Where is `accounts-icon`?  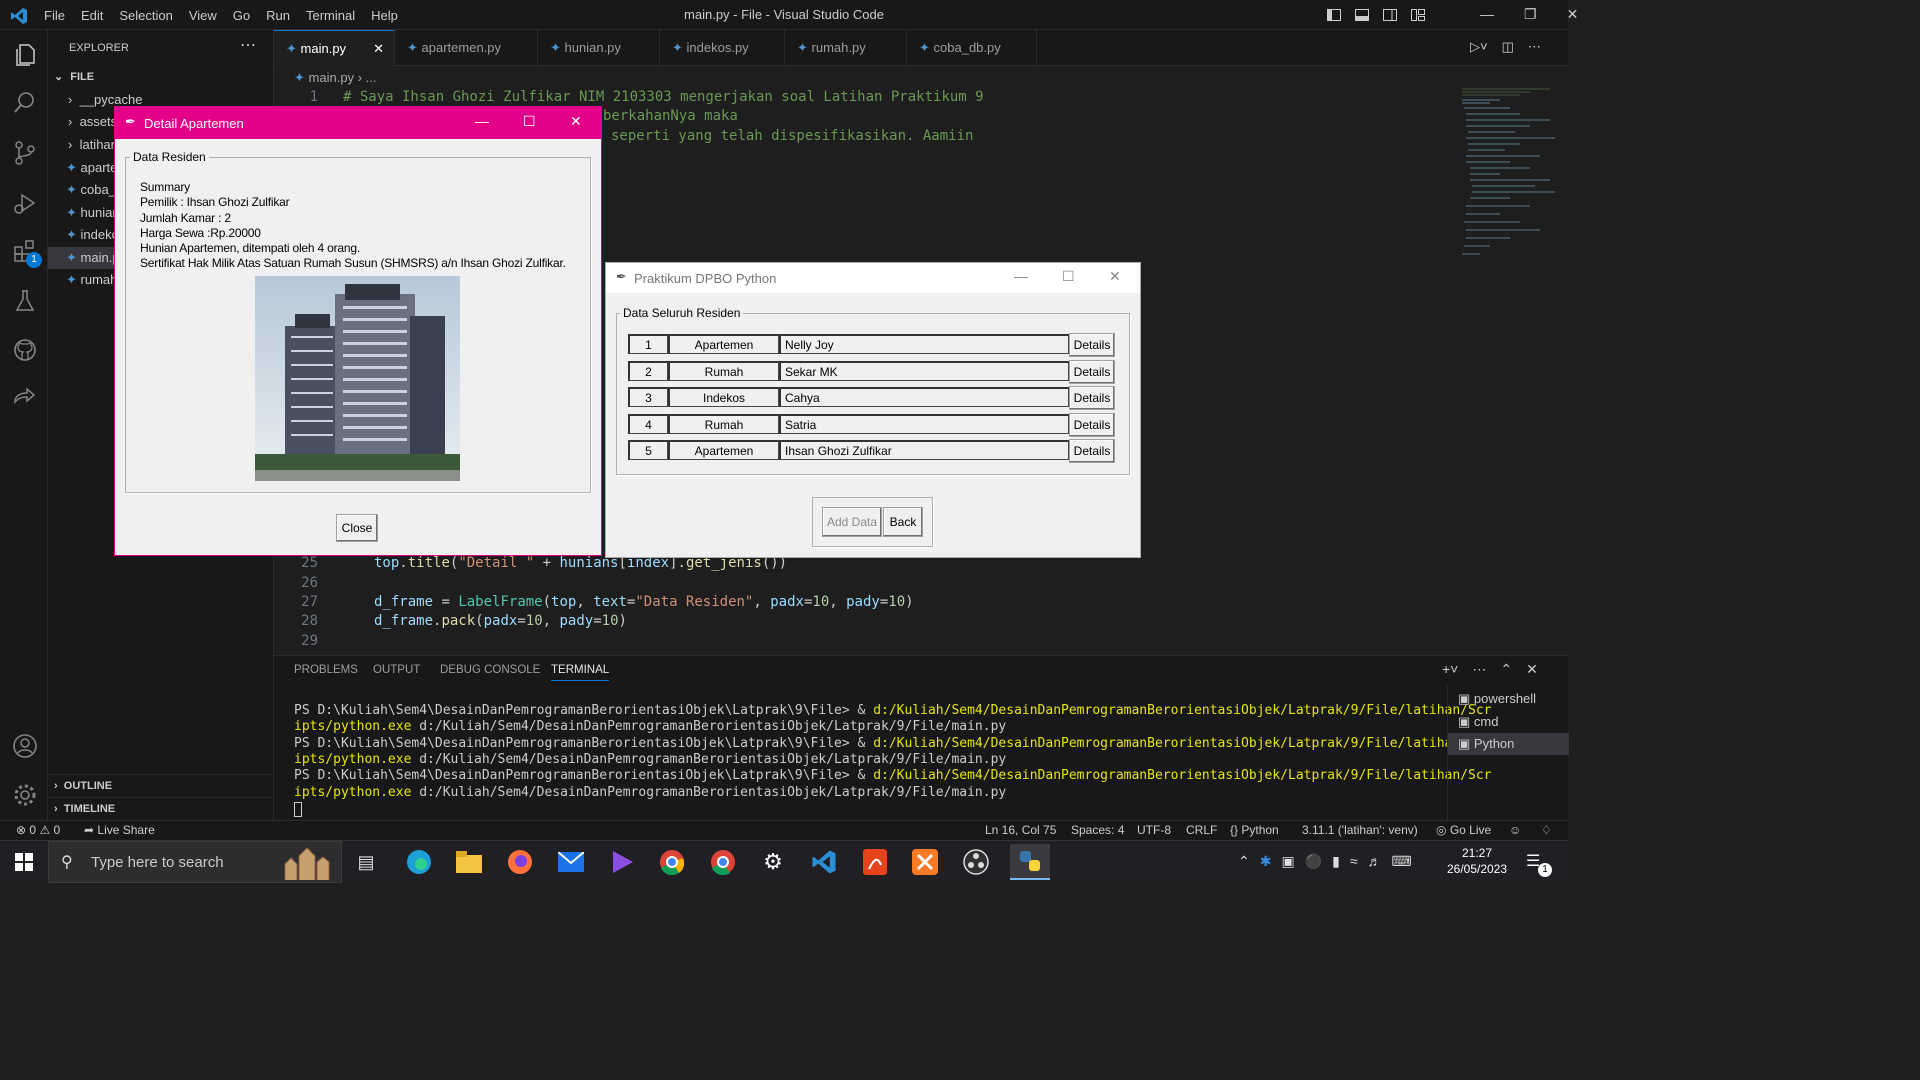
accounts-icon is located at coordinates (25, 746).